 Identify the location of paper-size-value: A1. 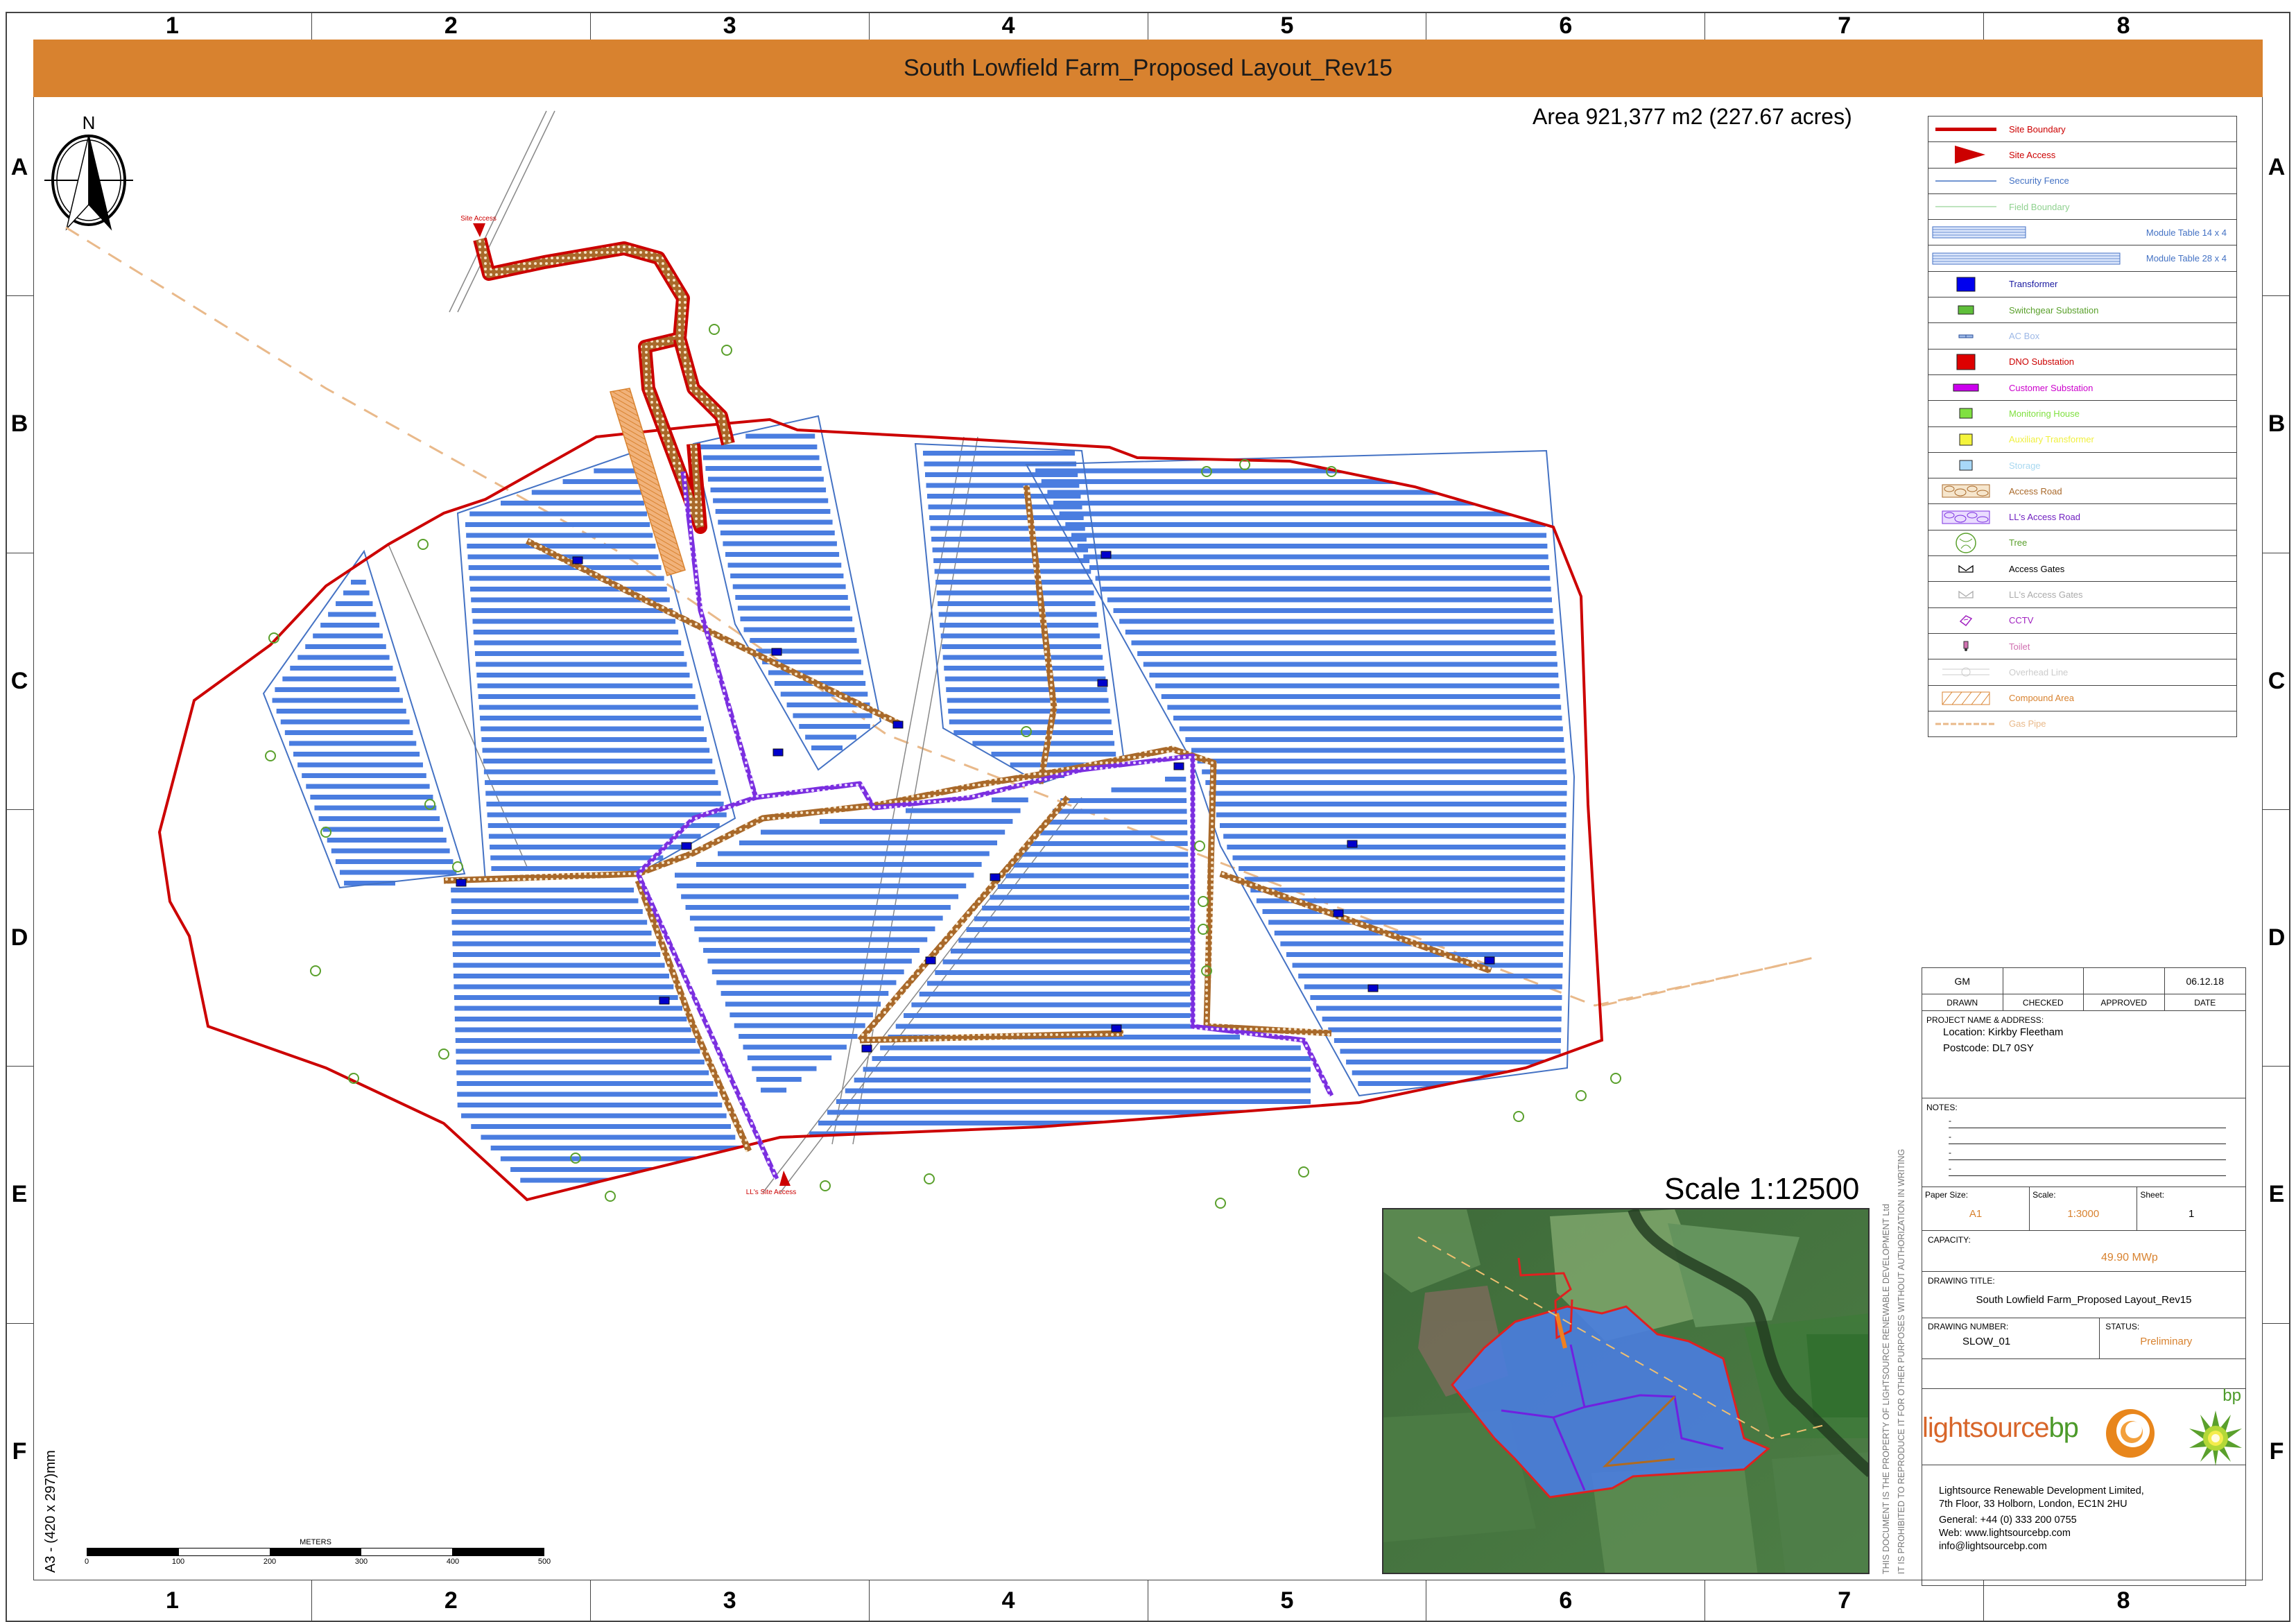
(1976, 1214).